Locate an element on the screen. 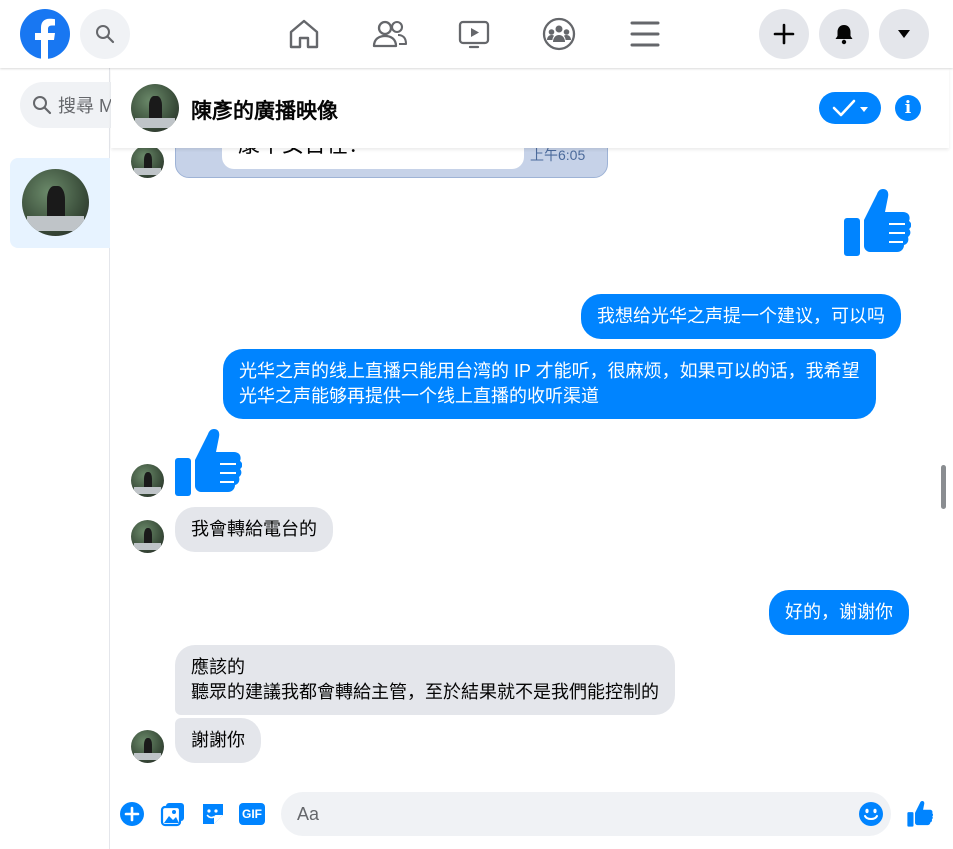 This screenshot has height=849, width=953. friends-icon is located at coordinates (390, 34).